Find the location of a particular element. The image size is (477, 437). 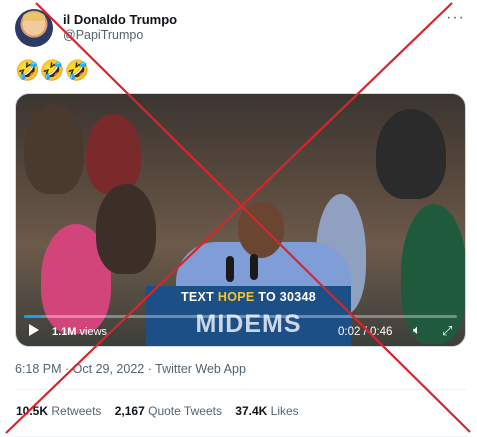

likes-stat: 37.4K Likes is located at coordinates (266, 411).